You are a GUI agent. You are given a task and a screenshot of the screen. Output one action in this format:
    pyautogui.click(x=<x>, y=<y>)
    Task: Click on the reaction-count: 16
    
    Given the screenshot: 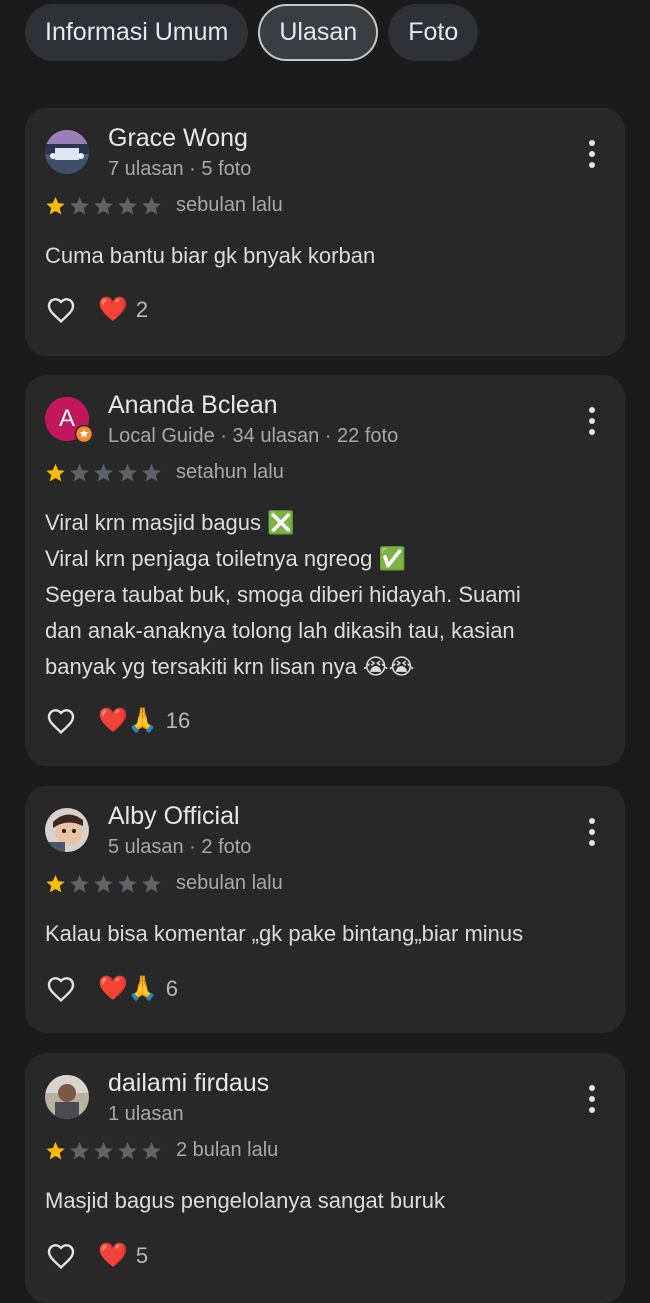 What is the action you would take?
    pyautogui.click(x=178, y=720)
    